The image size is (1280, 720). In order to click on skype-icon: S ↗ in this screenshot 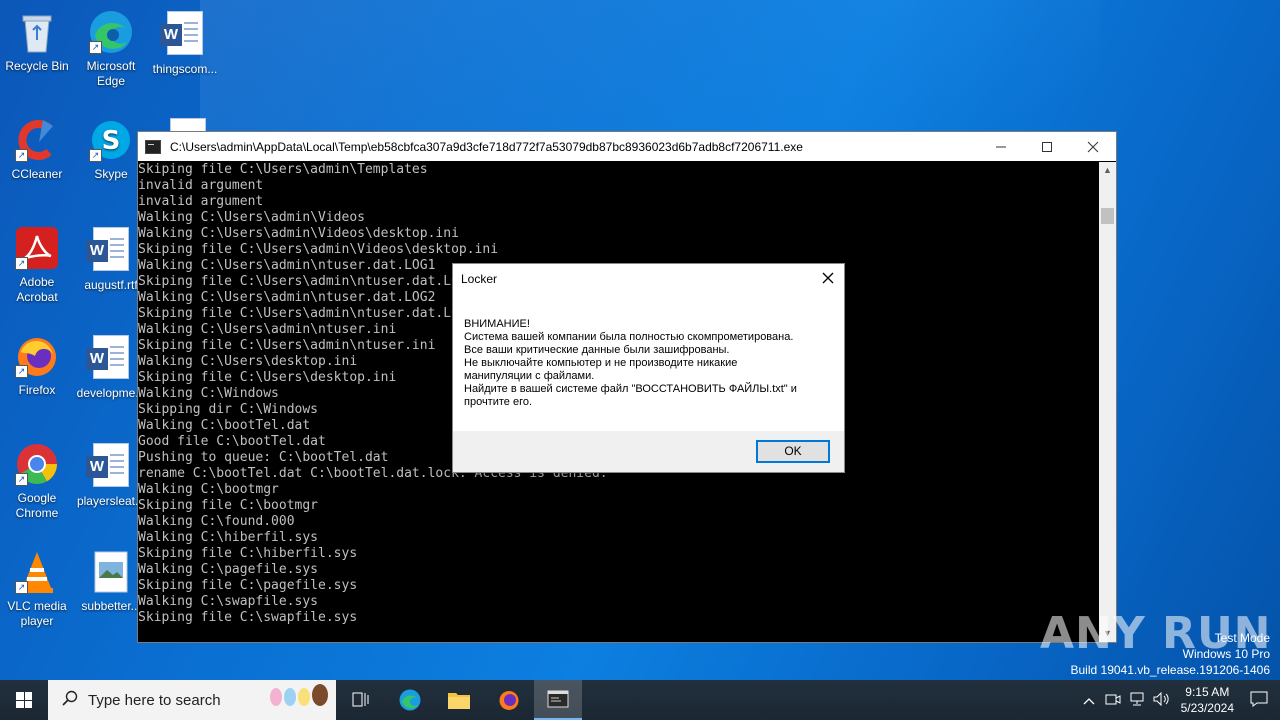, I will do `click(111, 140)`.